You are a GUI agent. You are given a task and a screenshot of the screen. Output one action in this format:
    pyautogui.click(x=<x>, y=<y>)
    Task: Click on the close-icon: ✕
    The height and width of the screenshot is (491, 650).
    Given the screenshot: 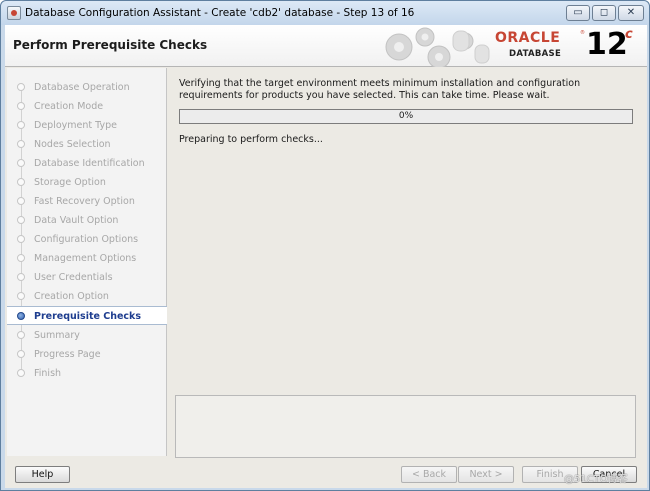 What is the action you would take?
    pyautogui.click(x=631, y=12)
    